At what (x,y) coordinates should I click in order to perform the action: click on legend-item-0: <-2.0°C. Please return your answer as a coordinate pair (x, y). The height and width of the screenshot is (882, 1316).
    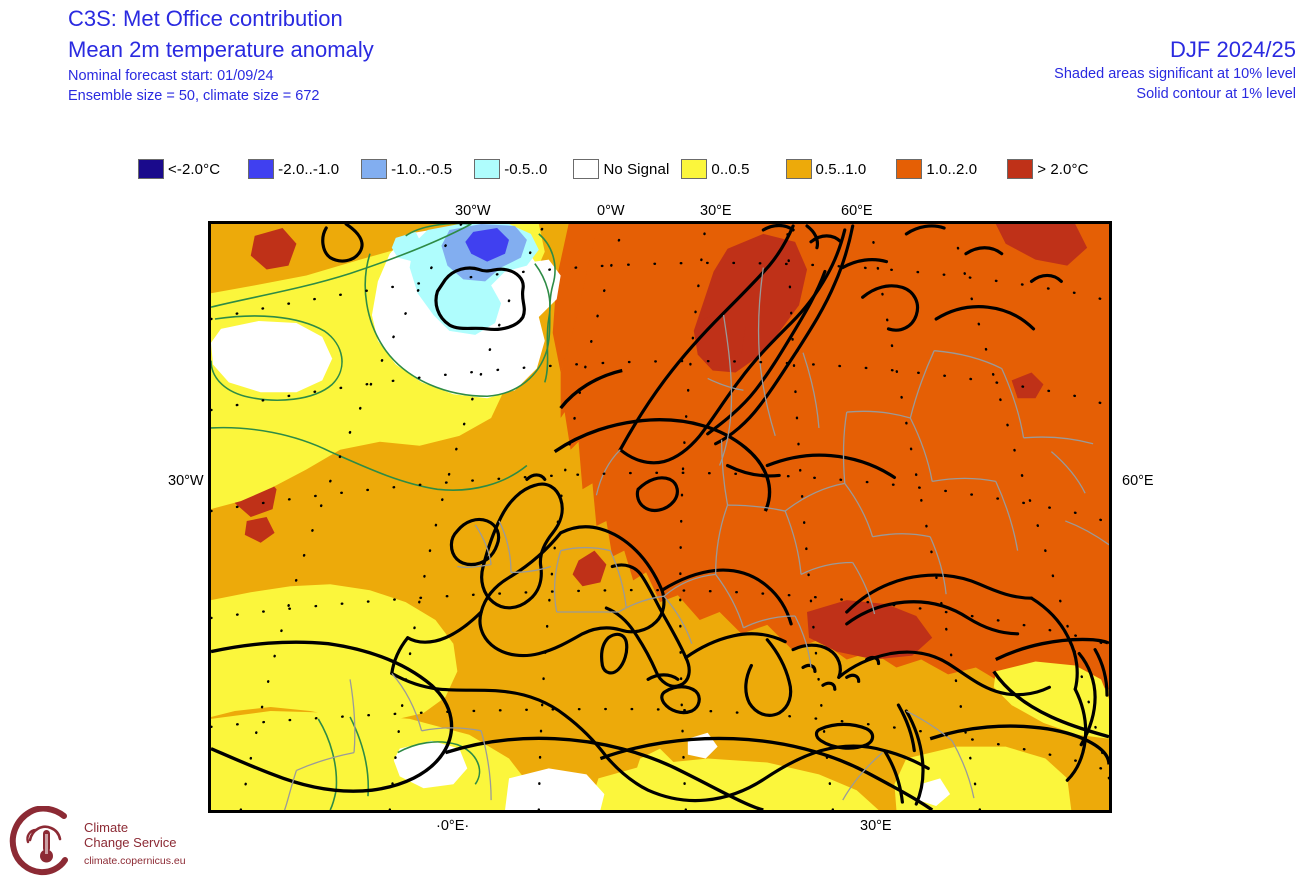
    Looking at the image, I should click on (179, 169).